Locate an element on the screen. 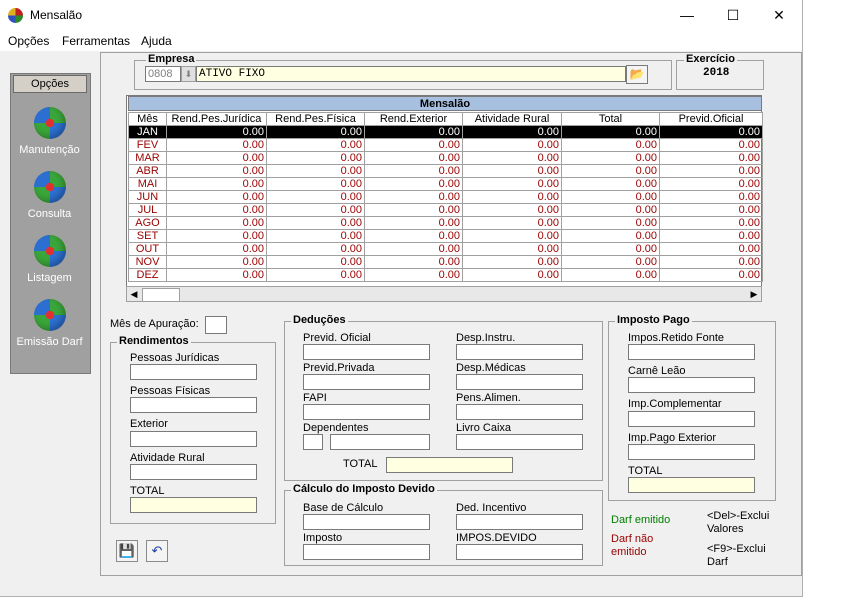 The image size is (864, 604). table-row: ABR 0.00 0.00 0.00 0.00 0.00 0.00 is located at coordinates (445, 171).